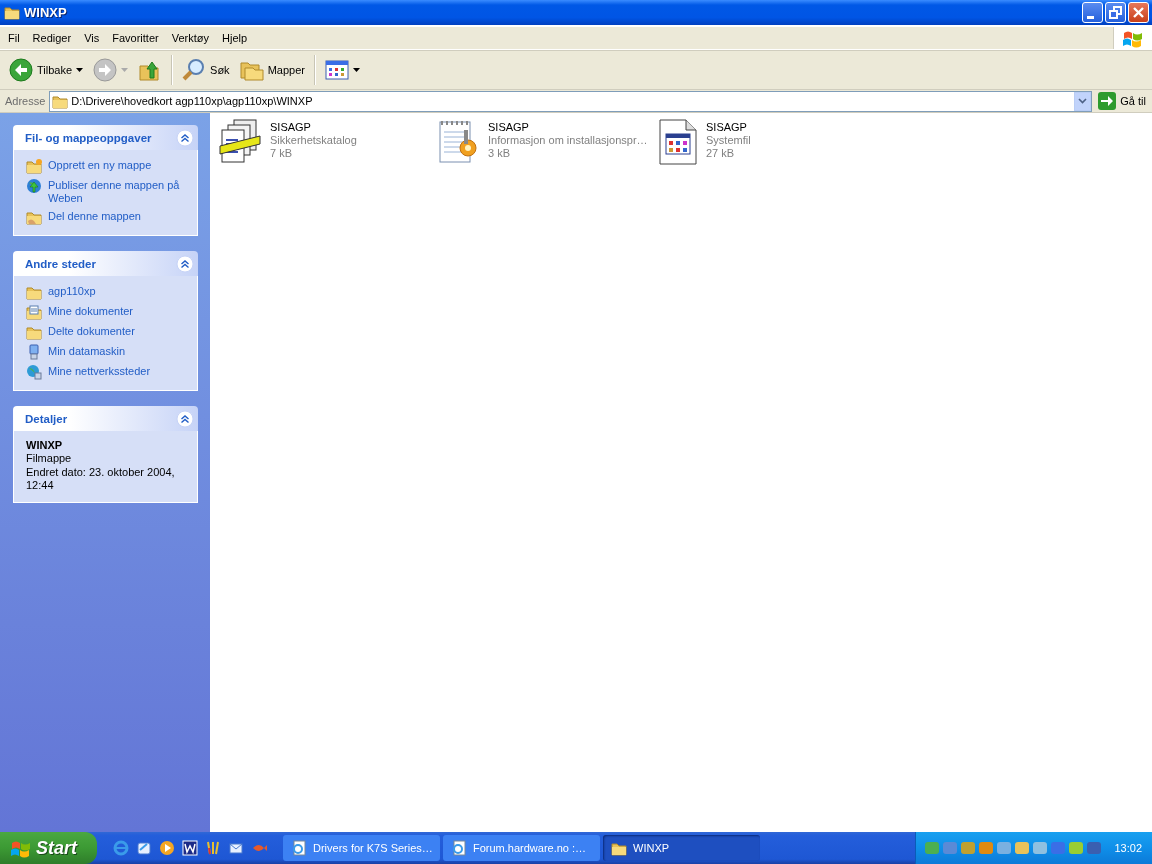  Describe the element at coordinates (235, 38) in the screenshot. I see `menu-item: Hjelp` at that location.